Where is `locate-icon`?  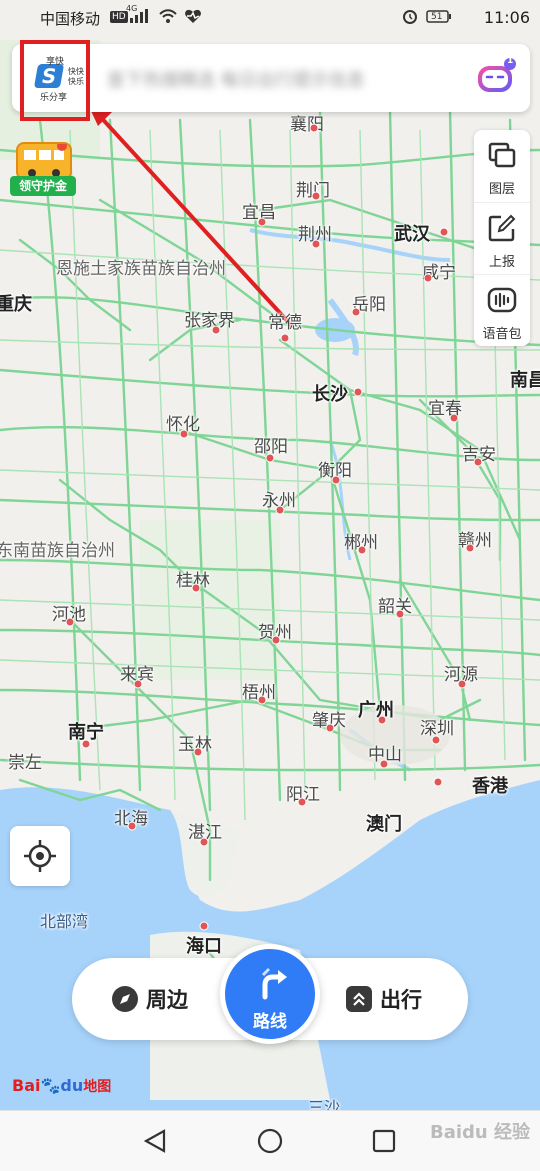
locate-icon is located at coordinates (40, 856).